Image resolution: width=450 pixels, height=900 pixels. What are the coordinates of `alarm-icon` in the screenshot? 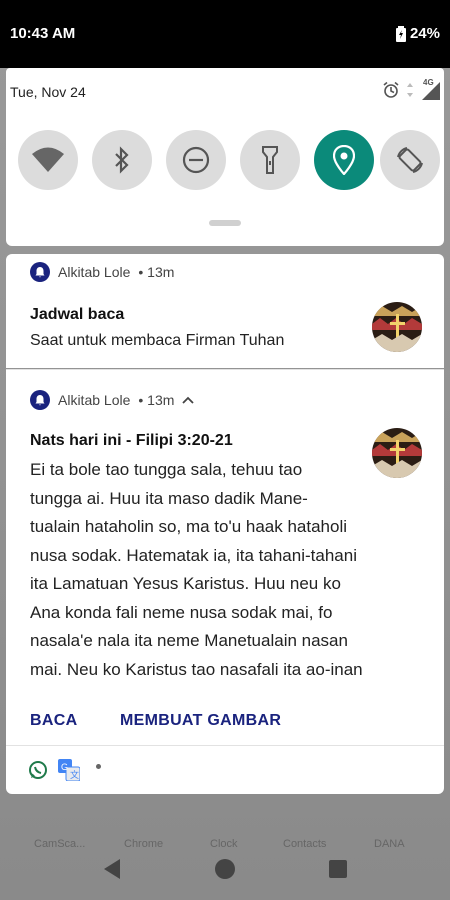 It's located at (391, 89).